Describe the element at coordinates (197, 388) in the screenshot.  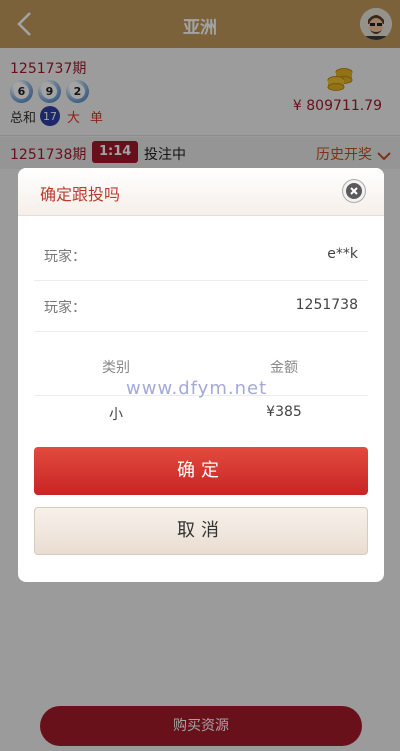
I see `watermark: www.dfym.net` at that location.